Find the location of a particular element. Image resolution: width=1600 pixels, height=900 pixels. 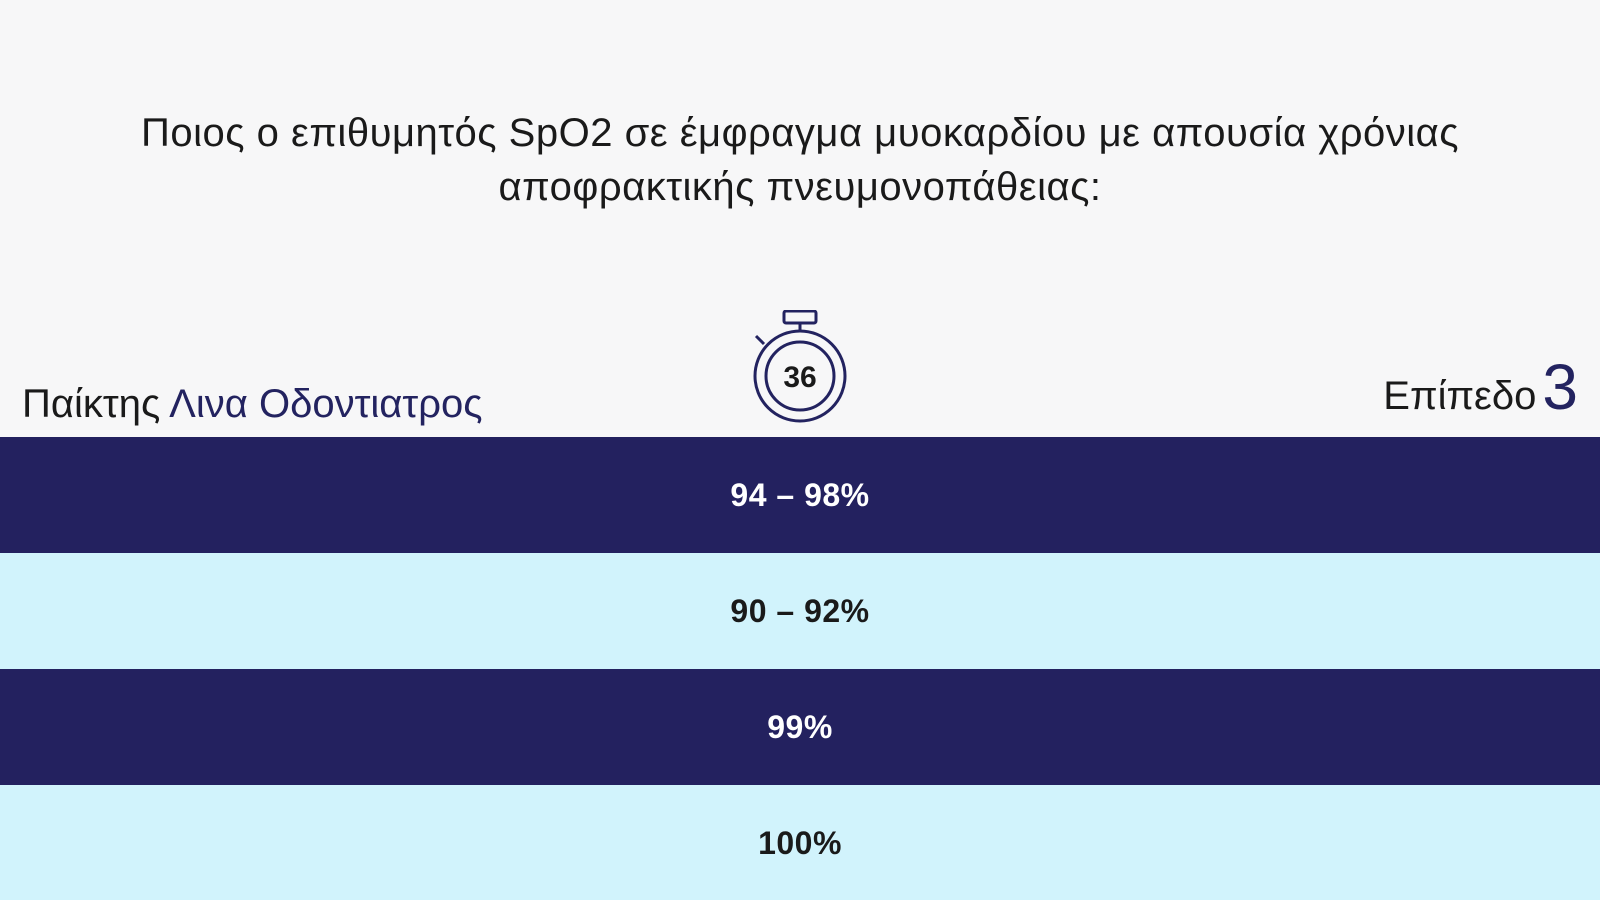

countdown-timer: 36 is located at coordinates (800, 368).